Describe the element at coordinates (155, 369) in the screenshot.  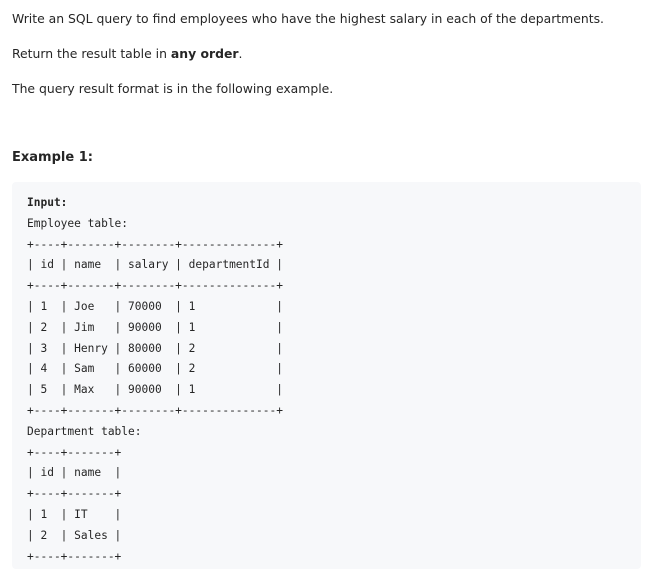
I see `employee-table-row: | 4 | Sam | 60000 | 2 |` at that location.